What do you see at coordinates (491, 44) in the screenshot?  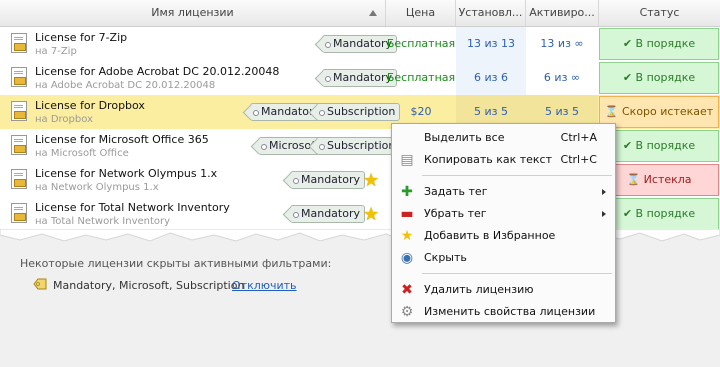 I see `installed-cell: 13 из 13` at bounding box center [491, 44].